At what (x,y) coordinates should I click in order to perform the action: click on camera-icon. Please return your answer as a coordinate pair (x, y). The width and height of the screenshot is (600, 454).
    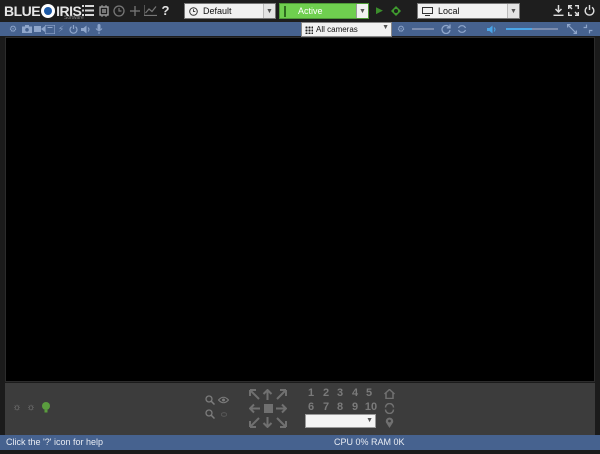
    Looking at the image, I should click on (27, 29).